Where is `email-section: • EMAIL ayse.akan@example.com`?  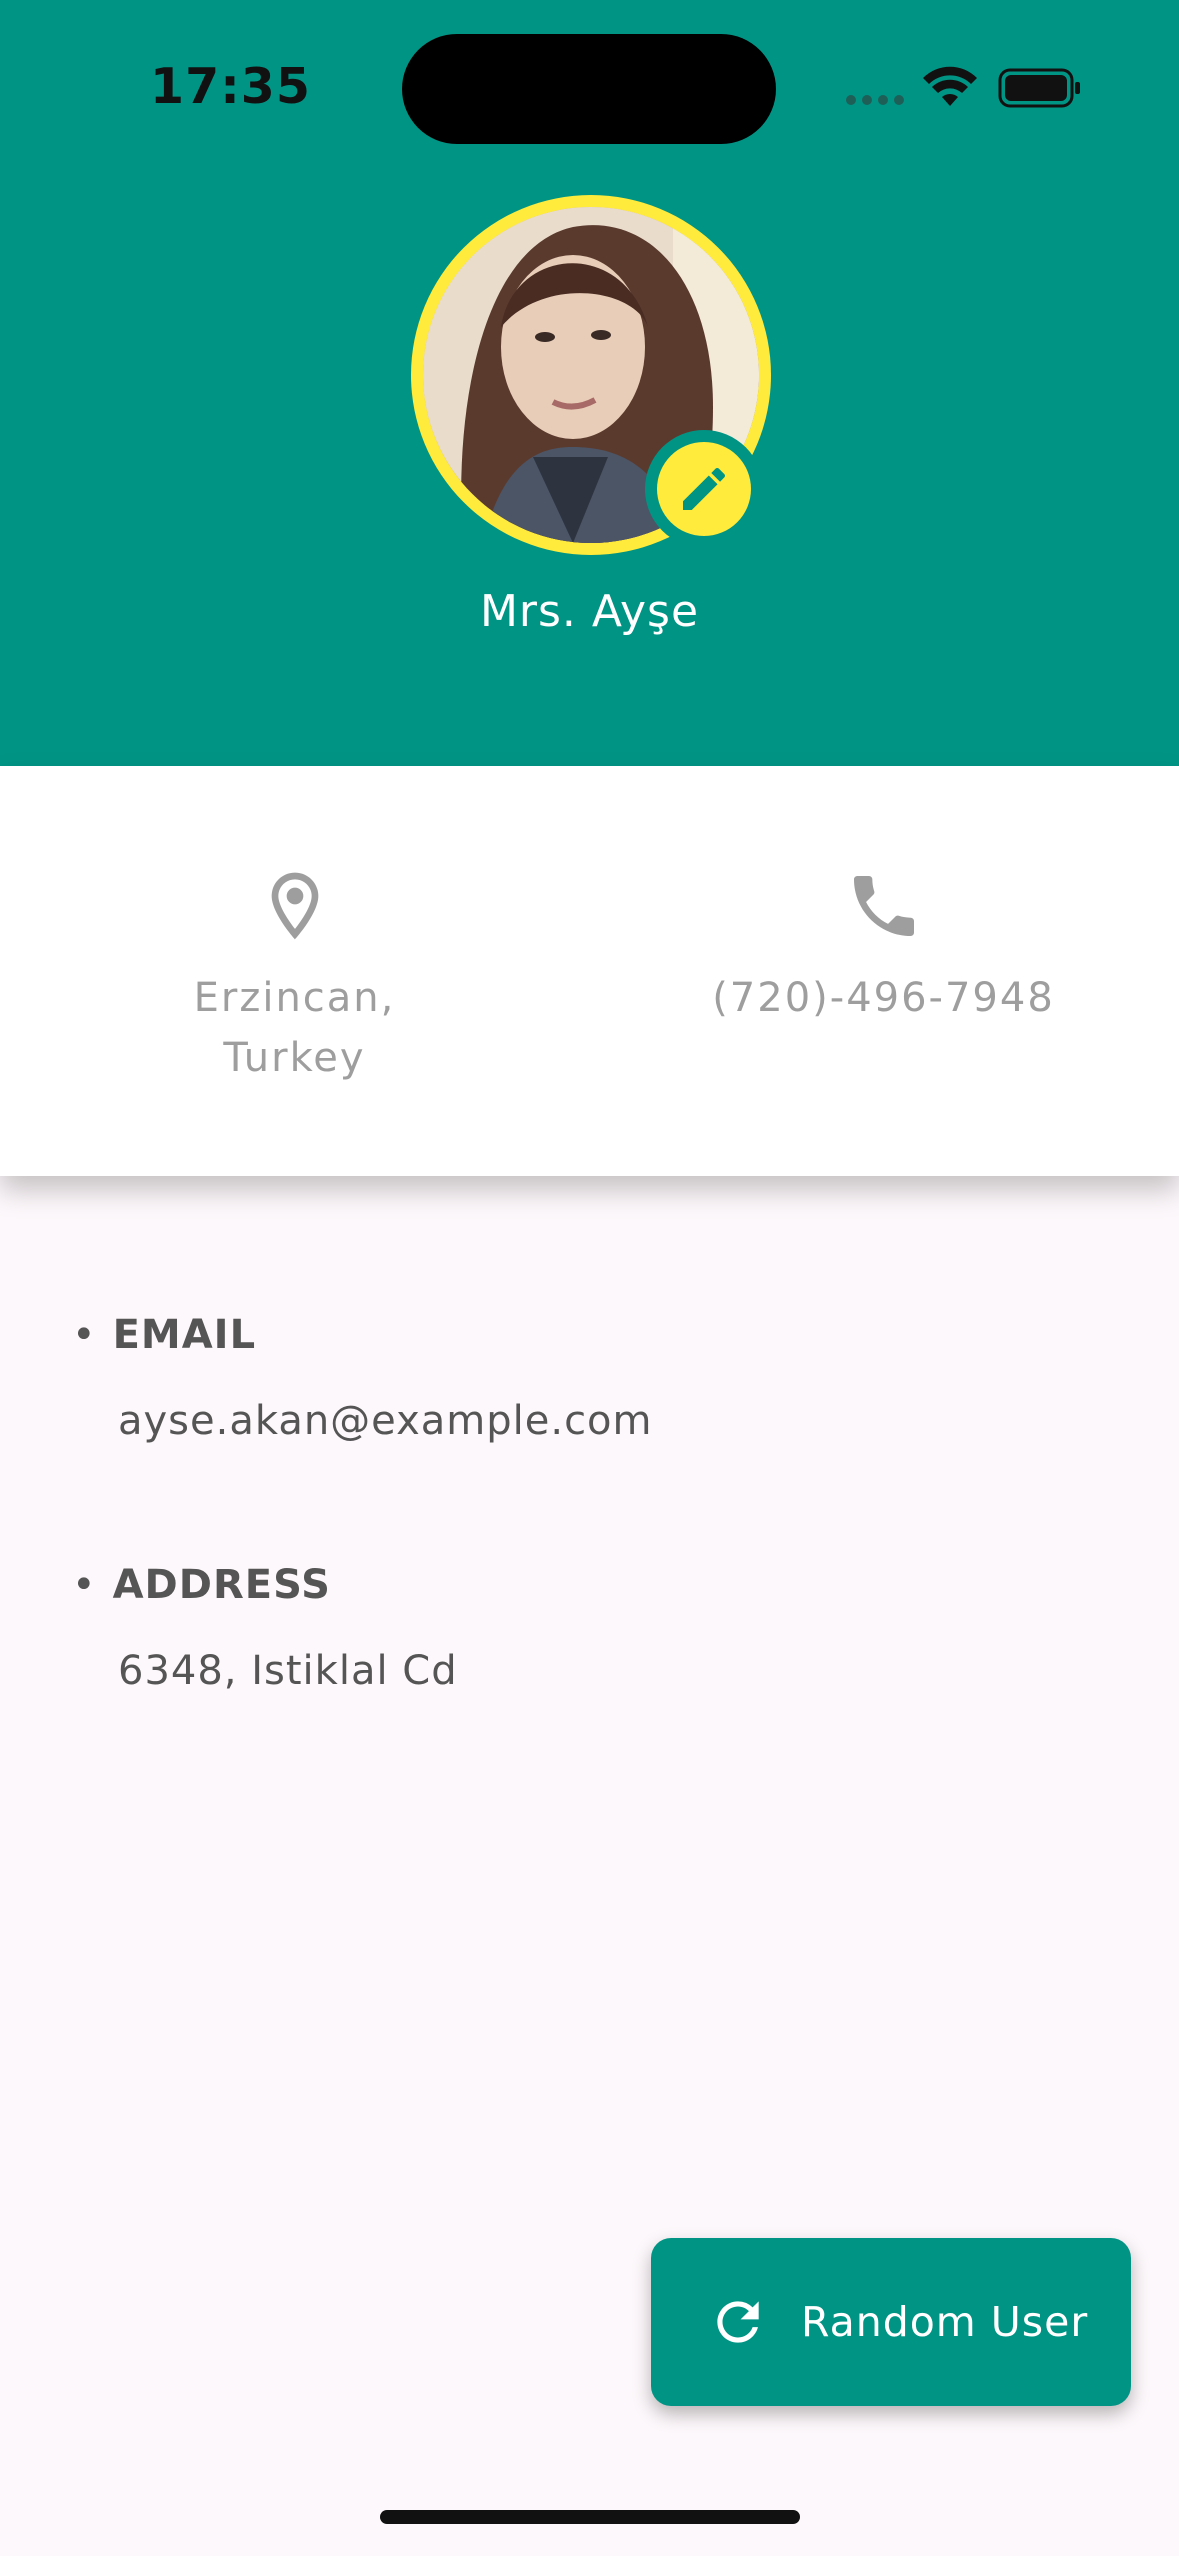 email-section: • EMAIL ayse.akan@example.com is located at coordinates (572, 1378).